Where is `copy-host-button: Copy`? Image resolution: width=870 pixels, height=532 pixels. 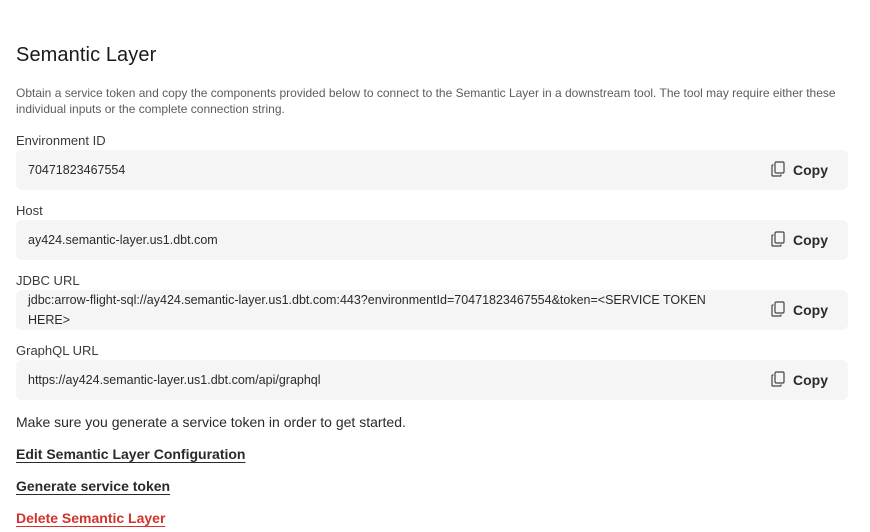
copy-host-button: Copy is located at coordinates (799, 240).